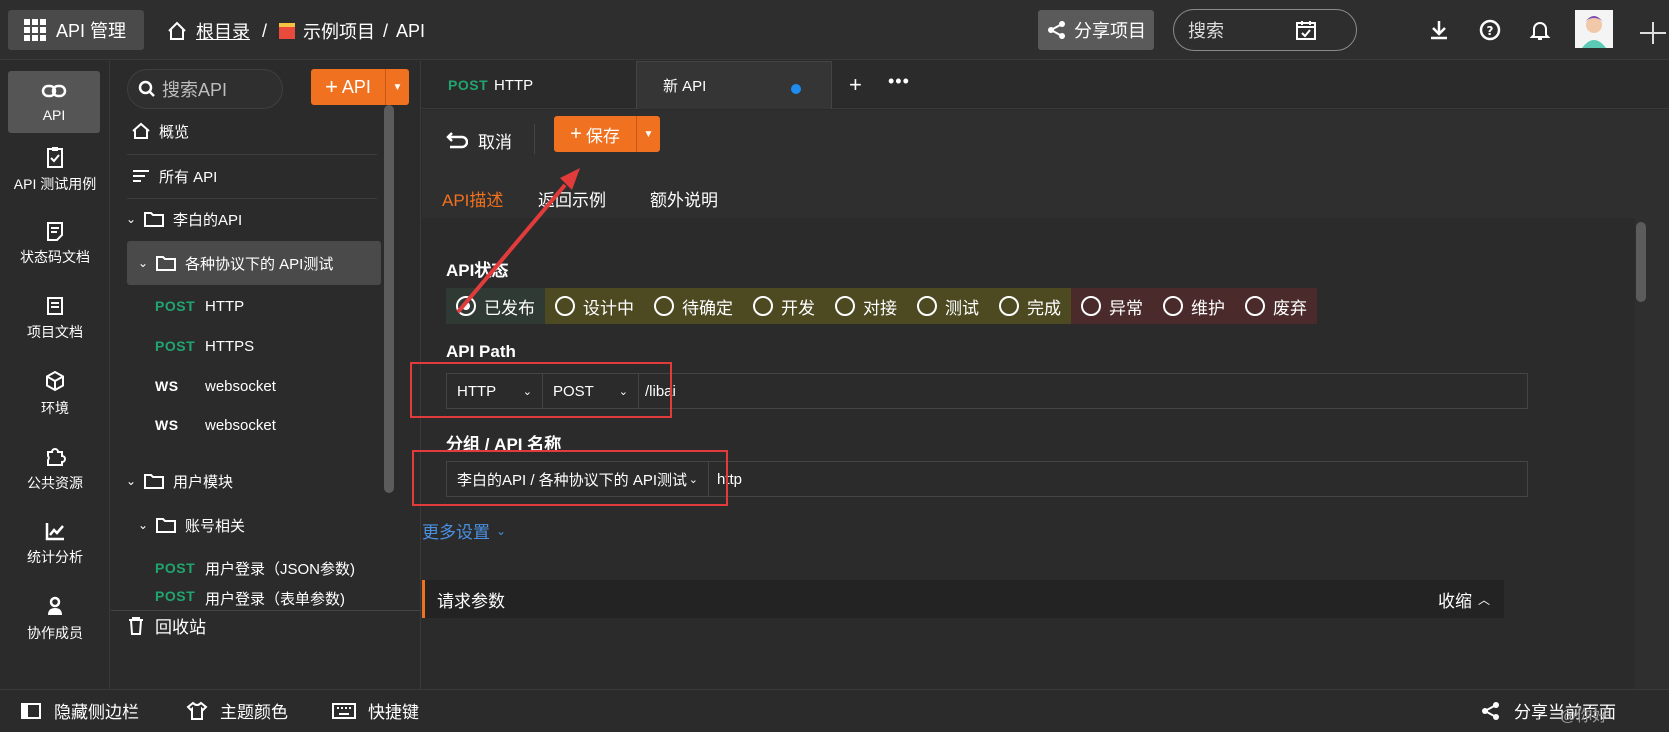 This screenshot has height=732, width=1669. Describe the element at coordinates (684, 203) in the screenshot. I see `tab-extra-notes: 额外说明` at that location.